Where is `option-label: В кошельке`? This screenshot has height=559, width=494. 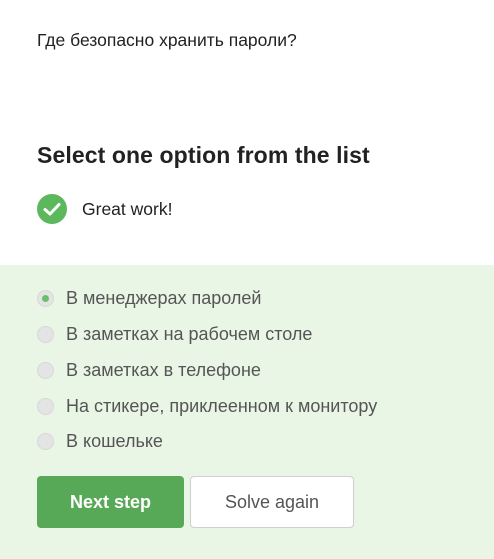 option-label: В кошельке is located at coordinates (114, 440).